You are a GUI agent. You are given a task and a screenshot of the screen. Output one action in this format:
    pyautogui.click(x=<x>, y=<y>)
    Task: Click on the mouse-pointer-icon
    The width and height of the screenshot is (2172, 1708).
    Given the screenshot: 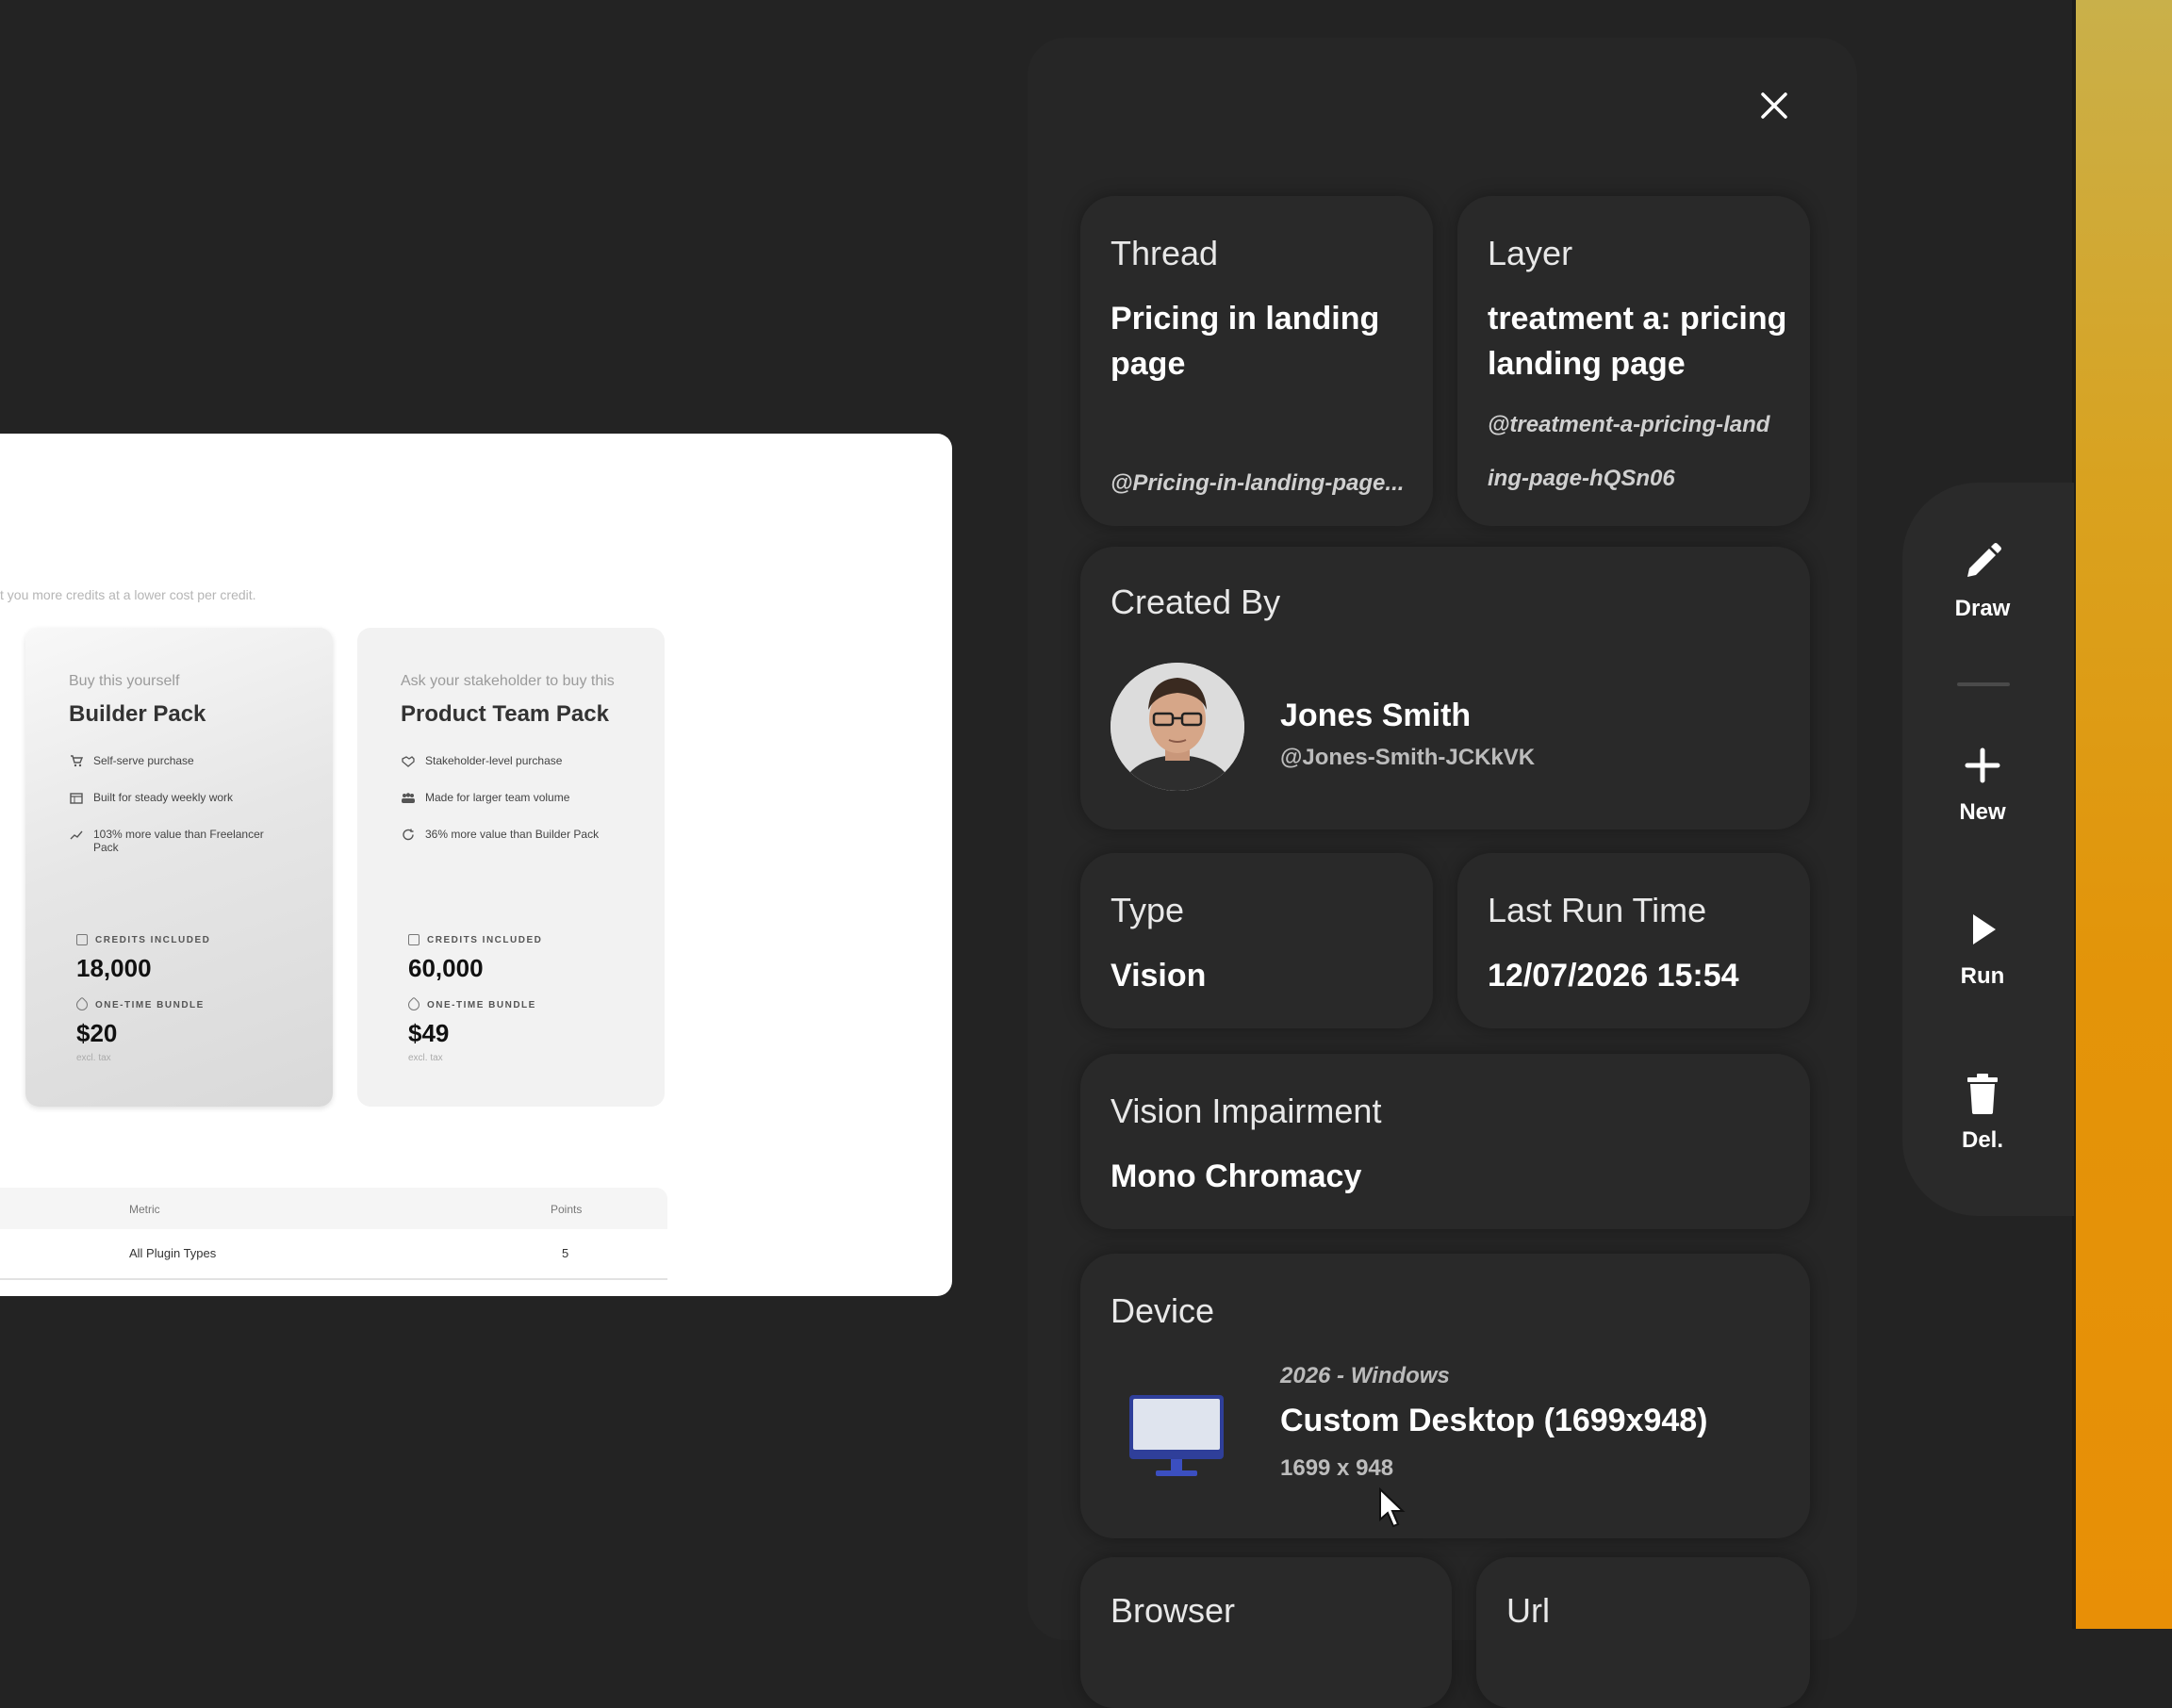 What is the action you would take?
    pyautogui.click(x=1392, y=1510)
    